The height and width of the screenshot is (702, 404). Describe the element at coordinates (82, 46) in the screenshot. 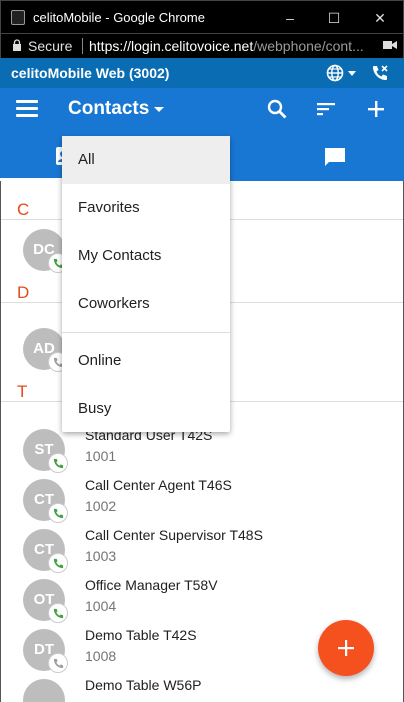

I see `address-separator` at that location.